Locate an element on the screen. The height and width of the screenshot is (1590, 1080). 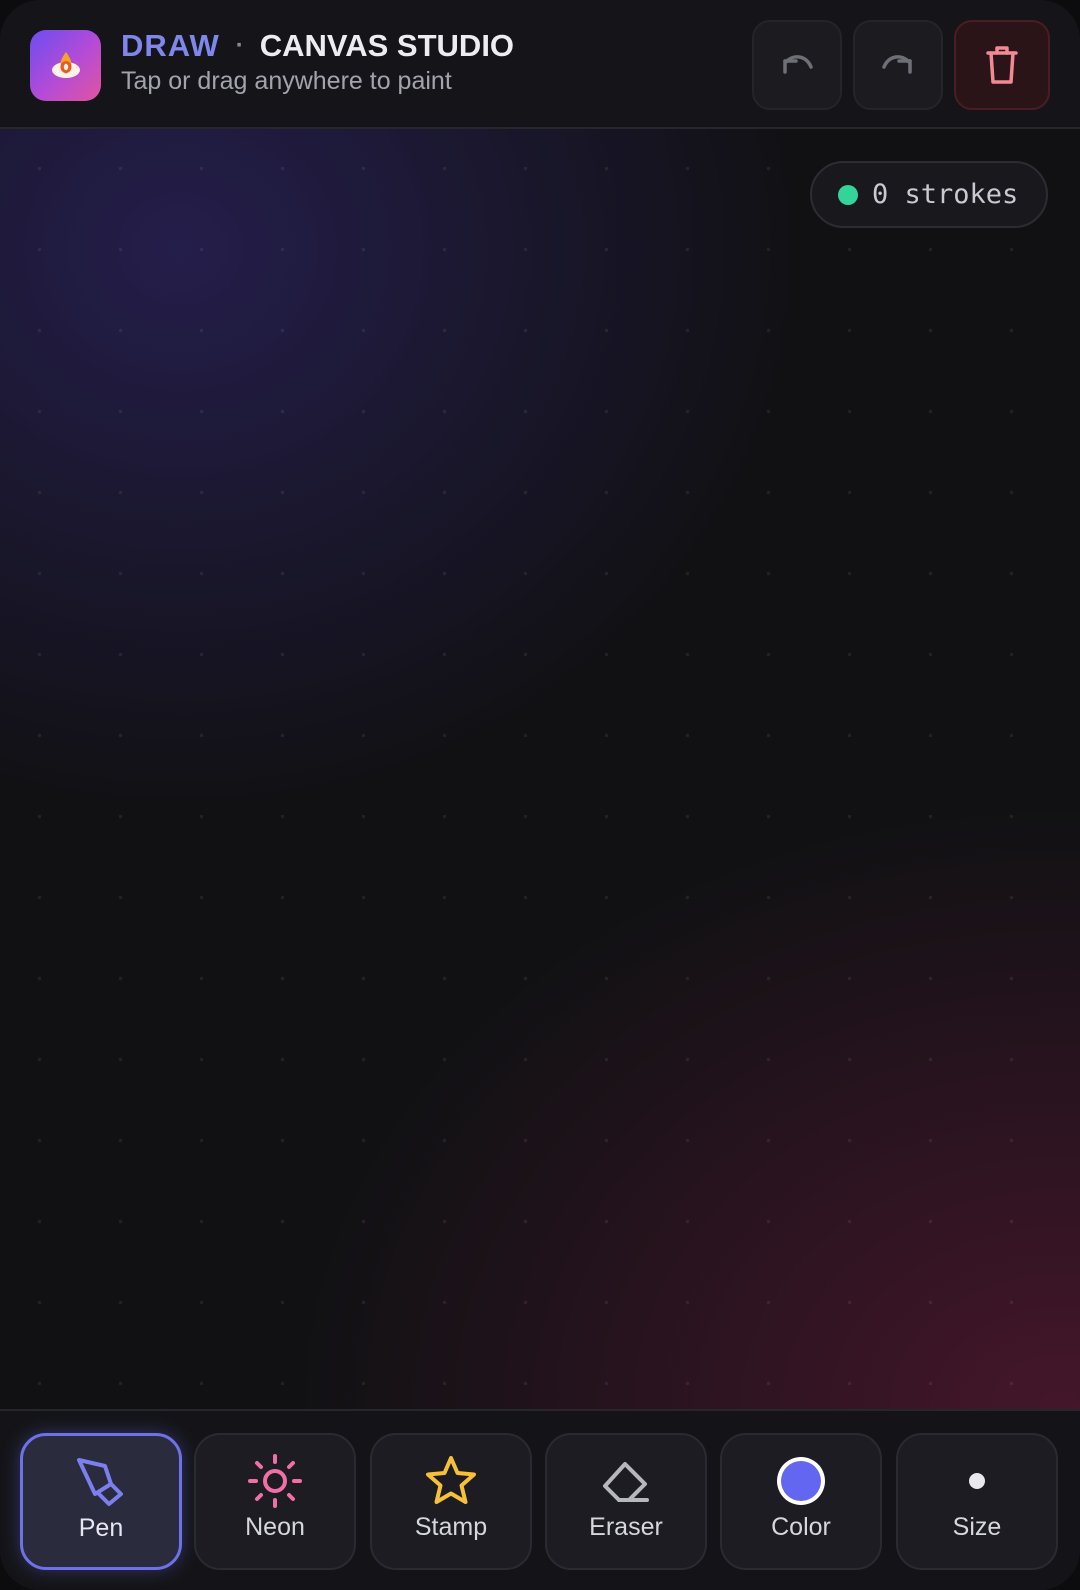
tool-label: Eraser is located at coordinates (626, 1527).